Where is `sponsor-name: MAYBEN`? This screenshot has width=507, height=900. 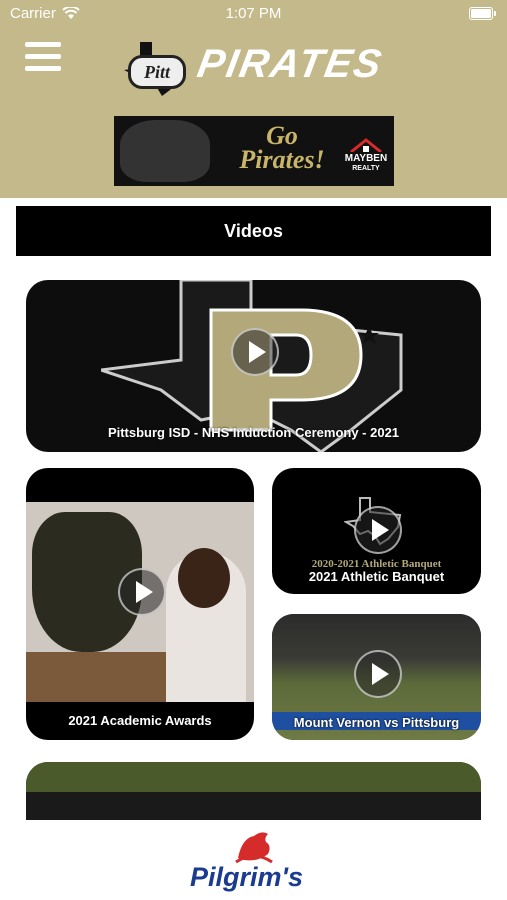 sponsor-name: MAYBEN is located at coordinates (366, 158).